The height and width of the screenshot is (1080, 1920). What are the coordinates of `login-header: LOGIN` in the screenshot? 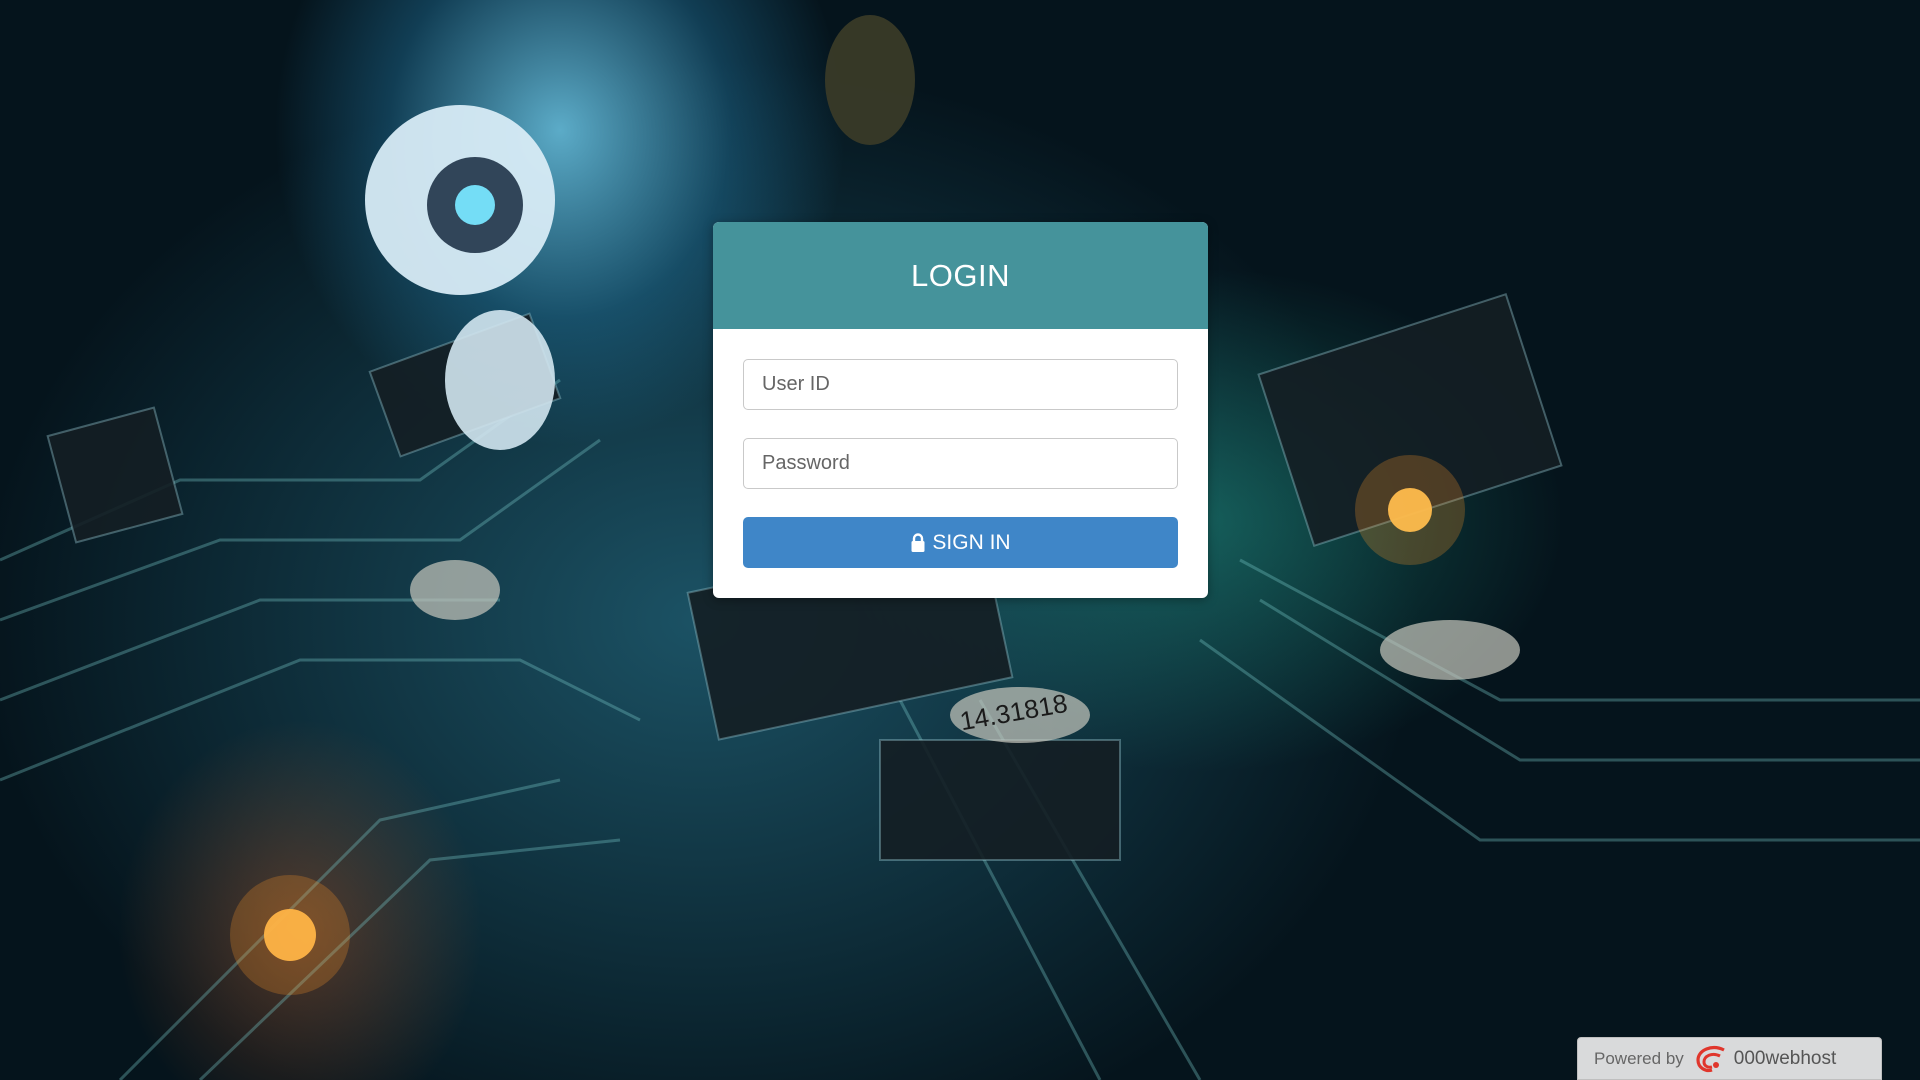 It's located at (960, 275).